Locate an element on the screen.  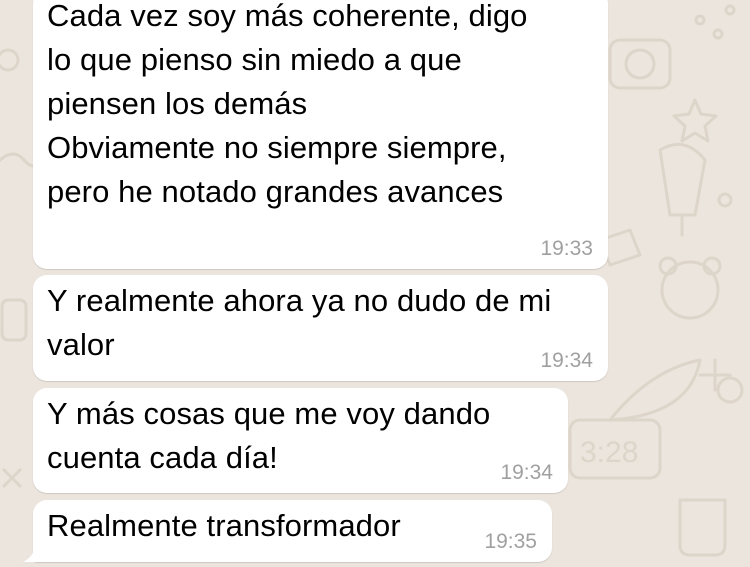
message-timestamp: 19:35 is located at coordinates (510, 541).